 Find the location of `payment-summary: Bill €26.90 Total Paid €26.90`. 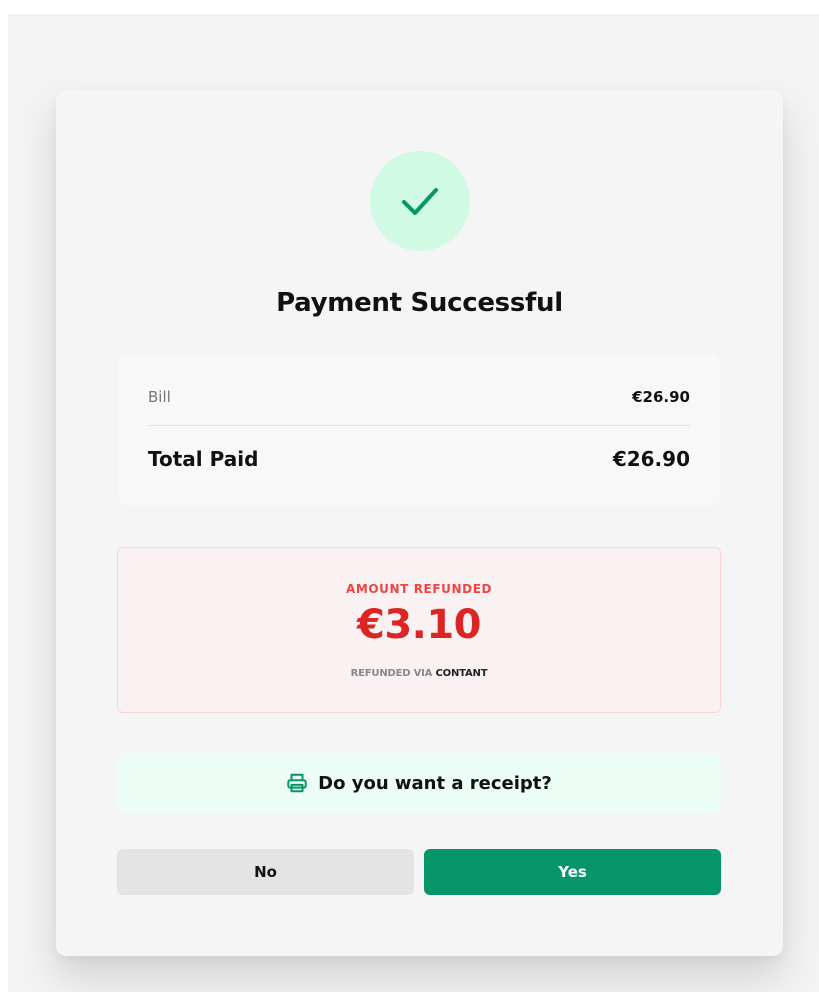

payment-summary: Bill €26.90 Total Paid €26.90 is located at coordinates (419, 430).